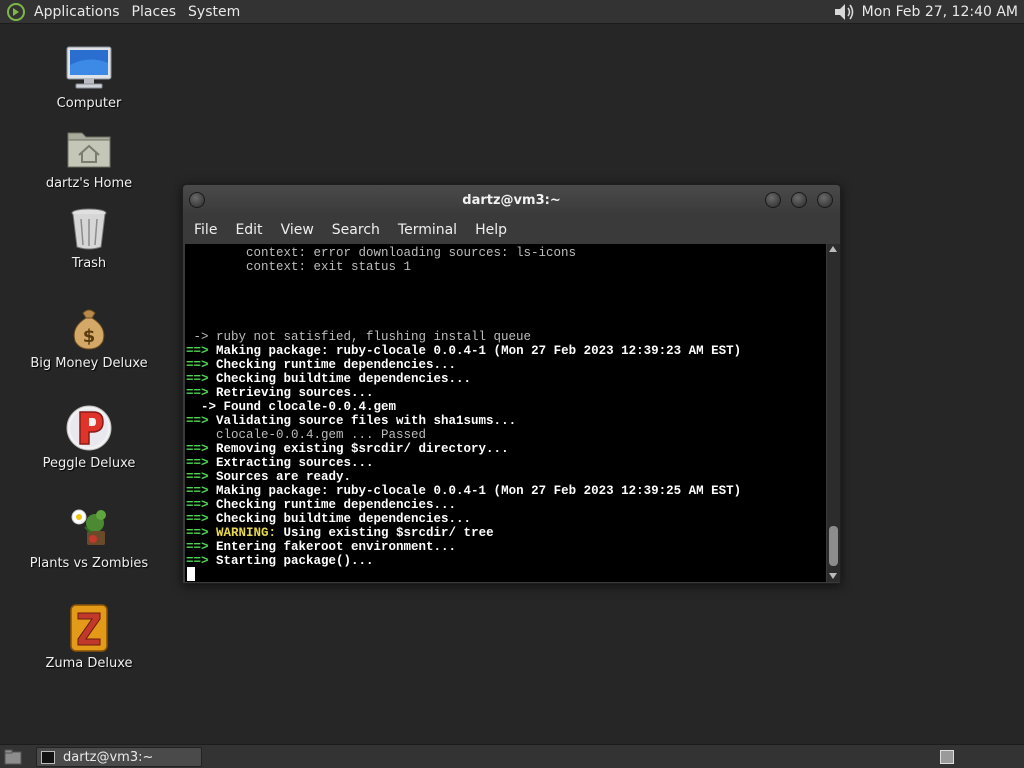  What do you see at coordinates (491, 230) in the screenshot?
I see `menu-help: Help` at bounding box center [491, 230].